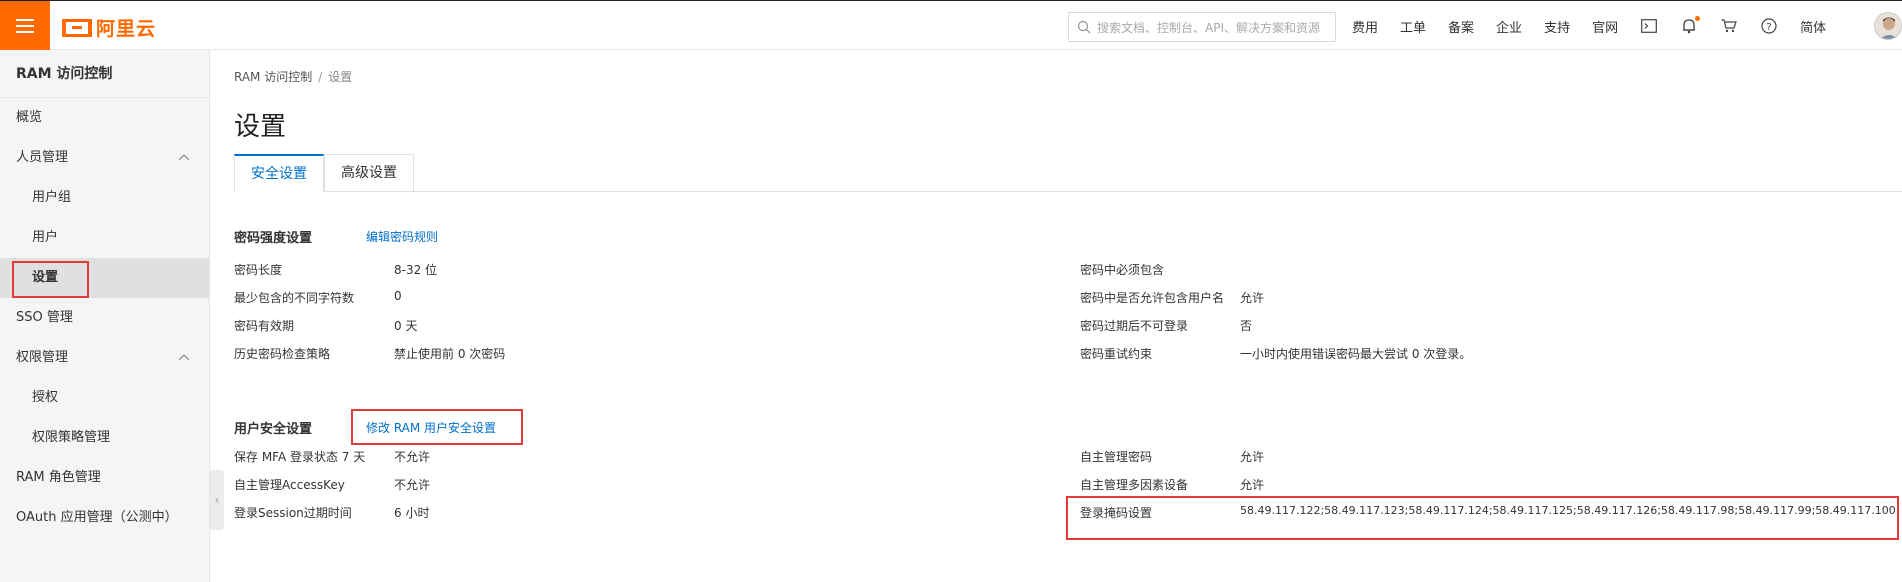 The width and height of the screenshot is (1902, 582). I want to click on menu-button, so click(25, 26).